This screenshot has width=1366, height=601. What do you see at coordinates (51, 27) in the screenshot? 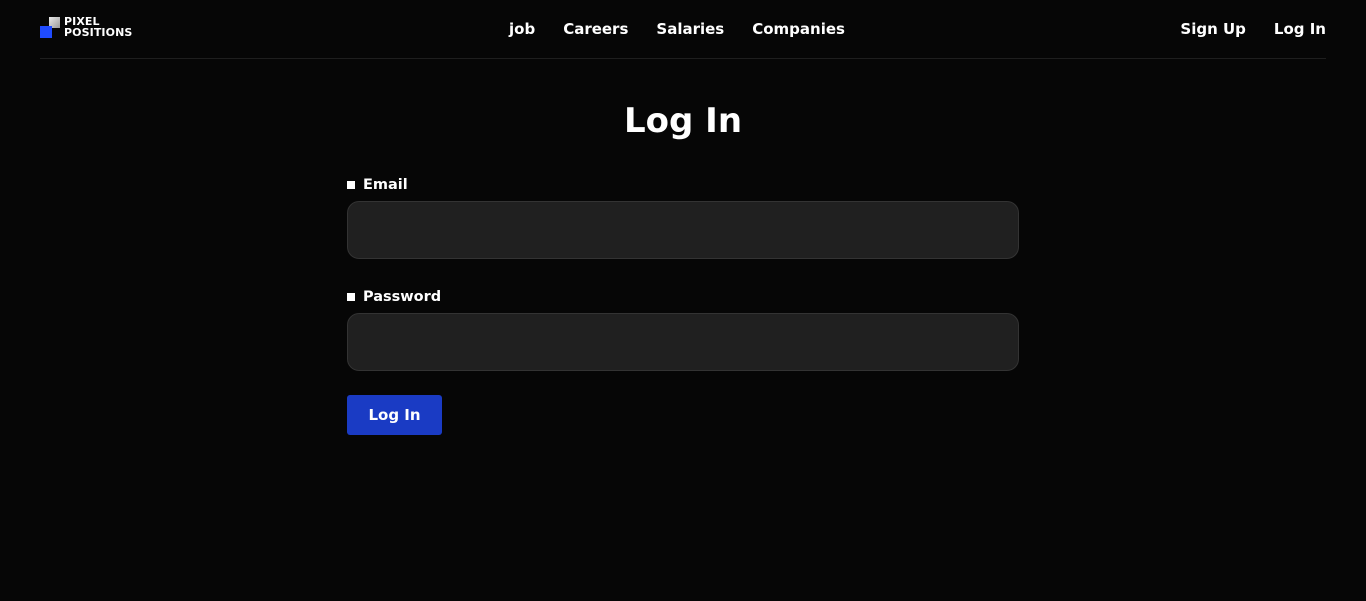
I see `pixel-positions-logo-icon` at bounding box center [51, 27].